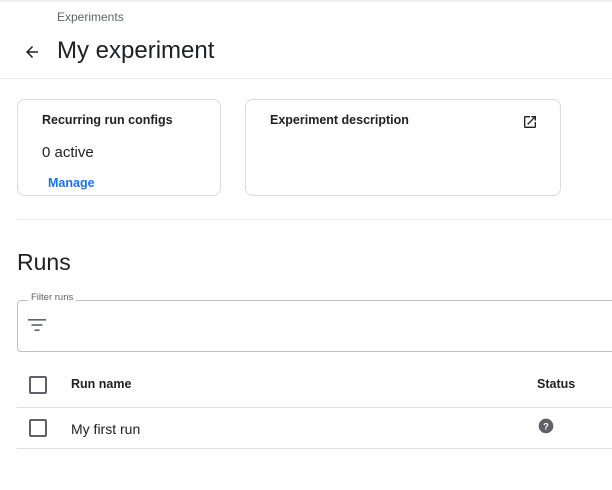  I want to click on arrow-back-icon, so click(32, 52).